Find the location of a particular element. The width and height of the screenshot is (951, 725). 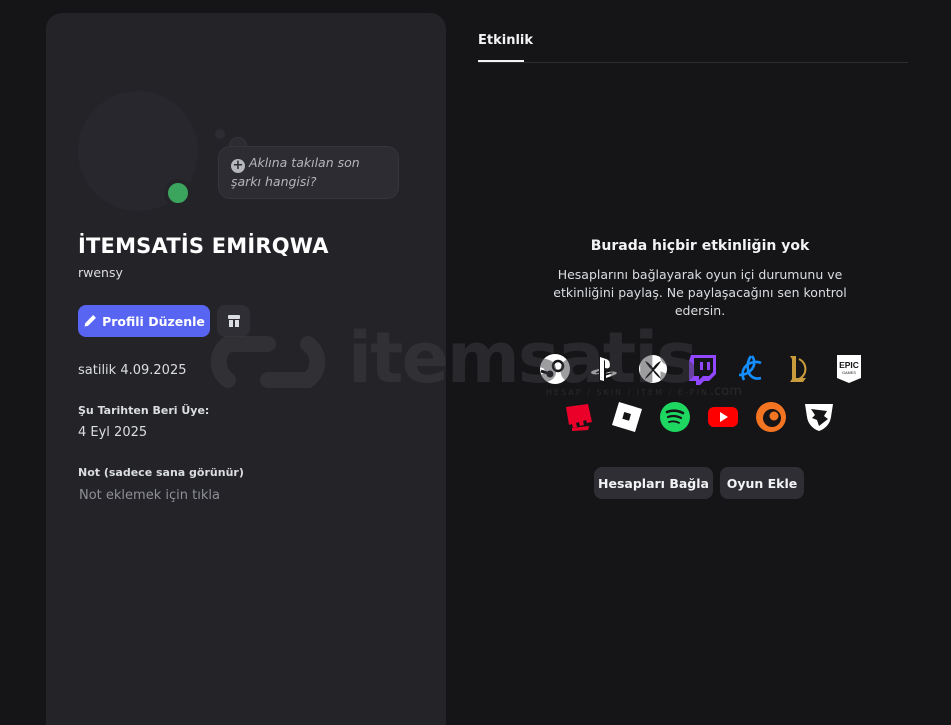

roblox-icon is located at coordinates (627, 417).